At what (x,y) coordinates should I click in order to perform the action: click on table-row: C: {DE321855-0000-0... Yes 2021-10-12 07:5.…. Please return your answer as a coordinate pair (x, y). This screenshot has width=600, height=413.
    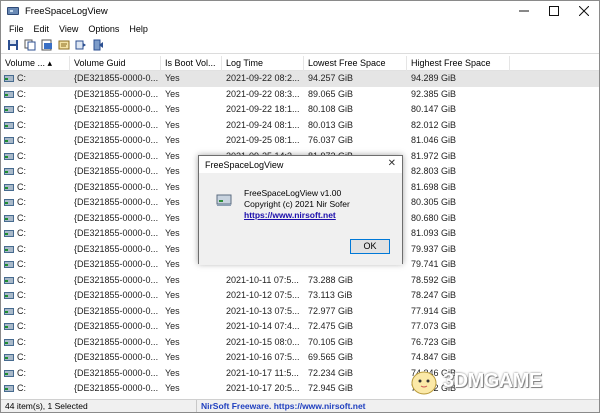
    Looking at the image, I should click on (300, 296).